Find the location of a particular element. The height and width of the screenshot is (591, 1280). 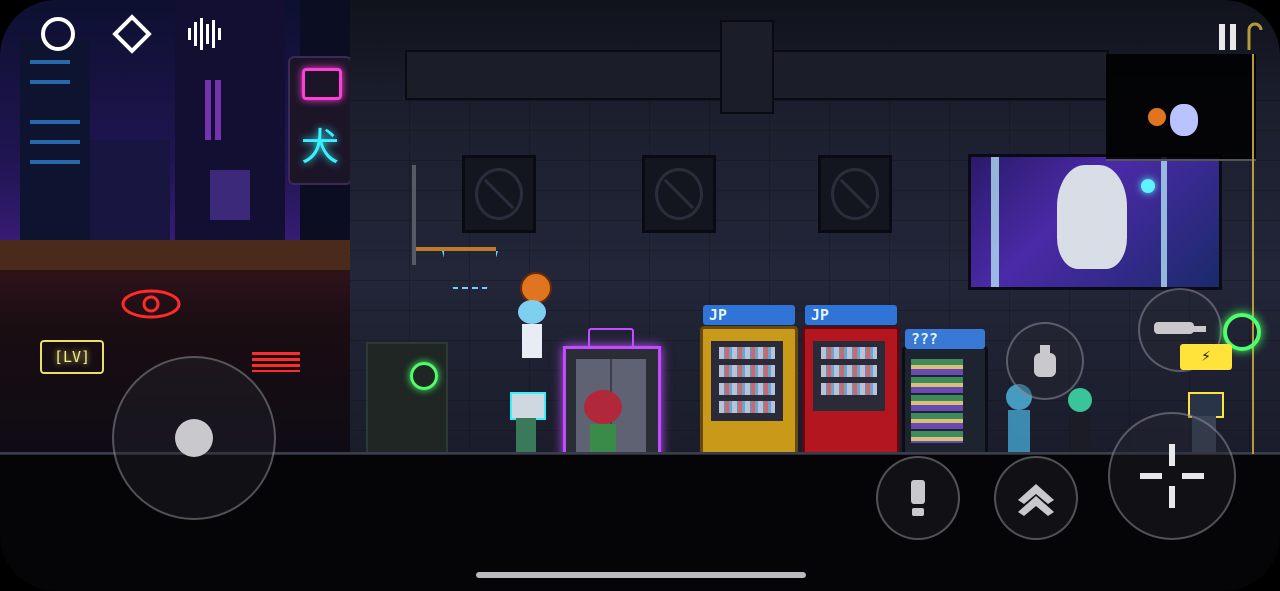

green-indicator-light is located at coordinates (424, 376).